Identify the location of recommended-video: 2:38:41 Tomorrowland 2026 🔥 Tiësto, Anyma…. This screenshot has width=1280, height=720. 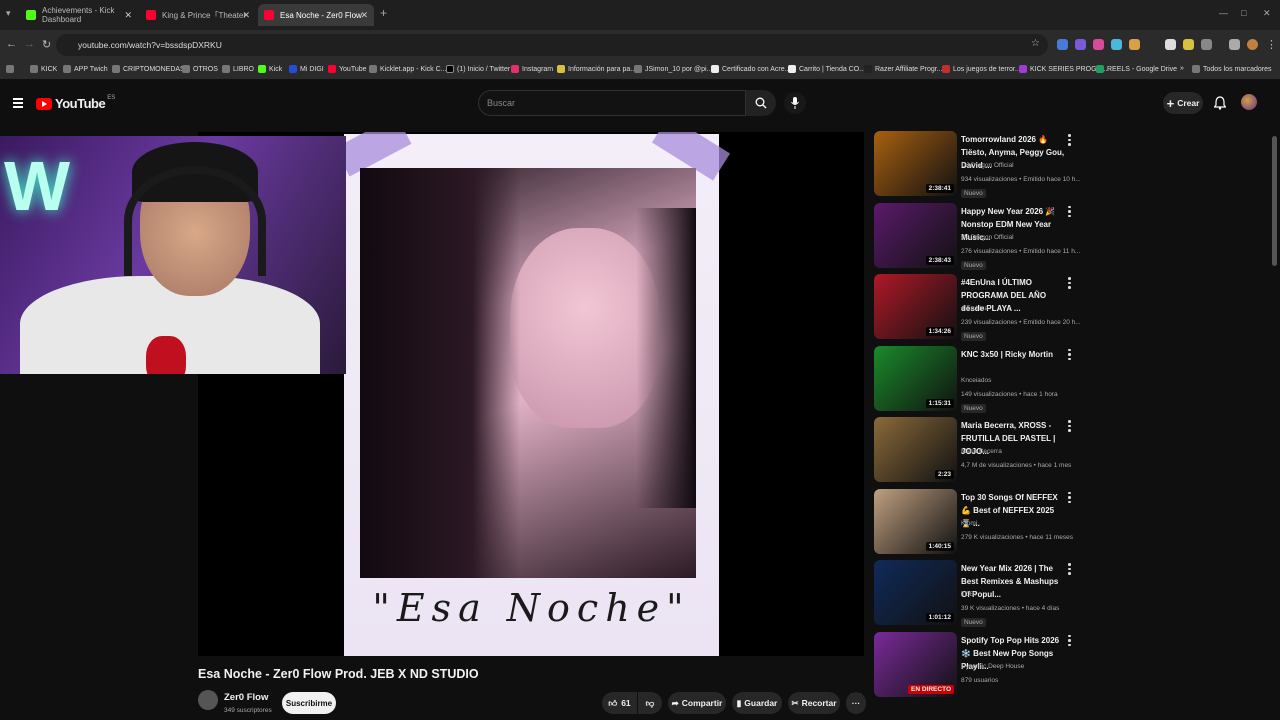
(977, 165).